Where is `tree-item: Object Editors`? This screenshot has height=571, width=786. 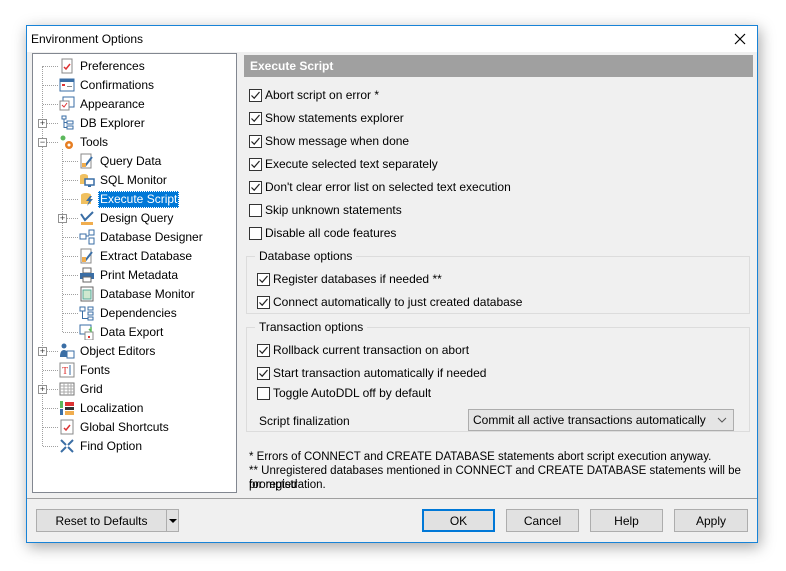
tree-item: Object Editors is located at coordinates (108, 351).